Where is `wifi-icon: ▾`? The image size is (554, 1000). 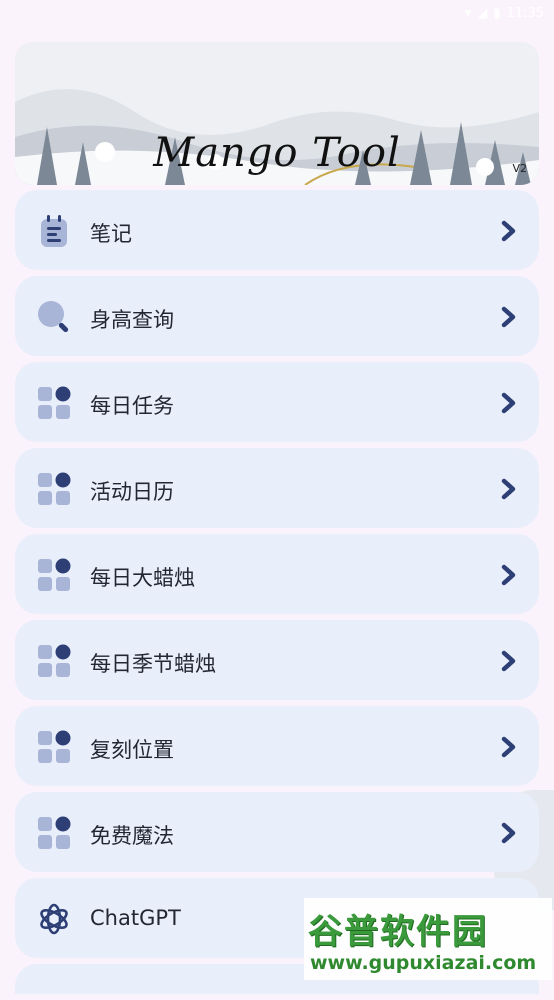 wifi-icon: ▾ is located at coordinates (468, 13).